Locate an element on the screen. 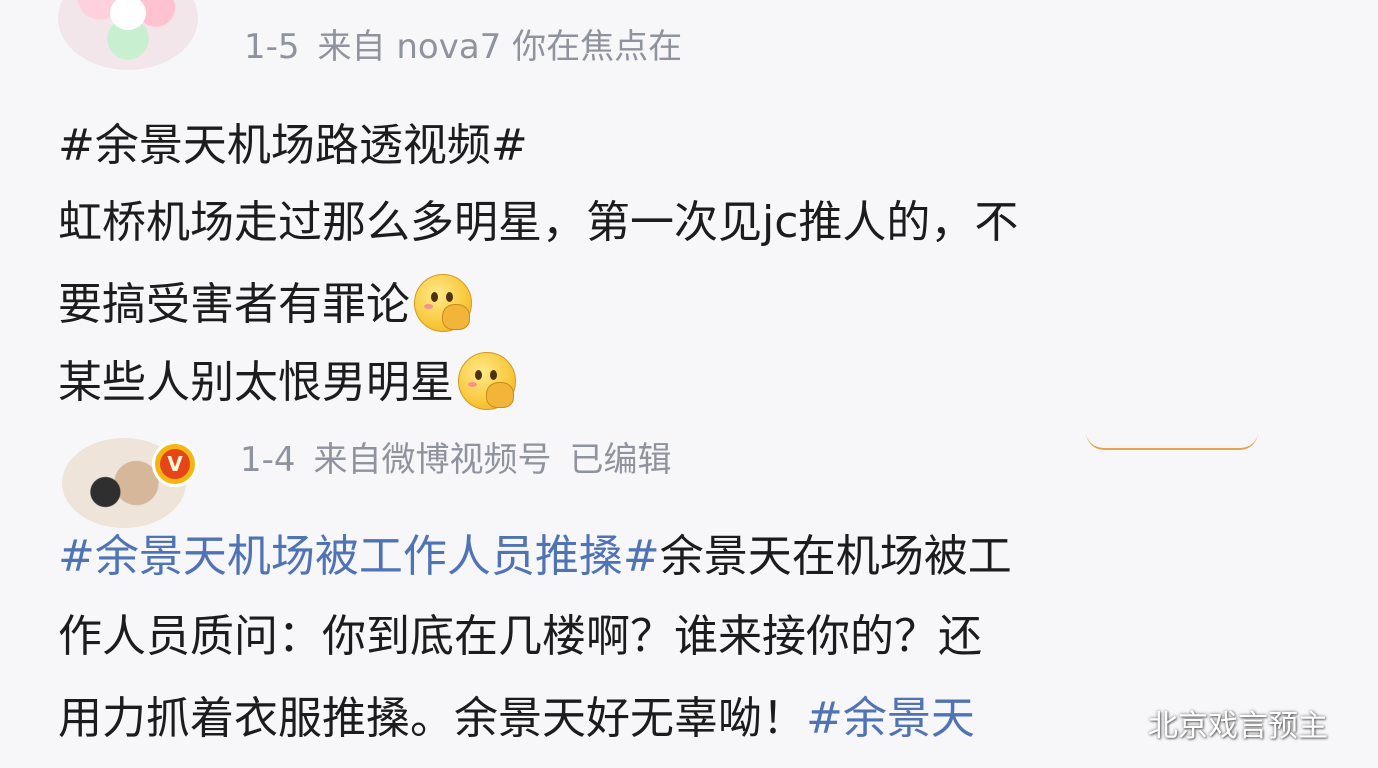 This screenshot has width=1378, height=768. post-text: 某些人别太恨男明星 is located at coordinates (256, 382).